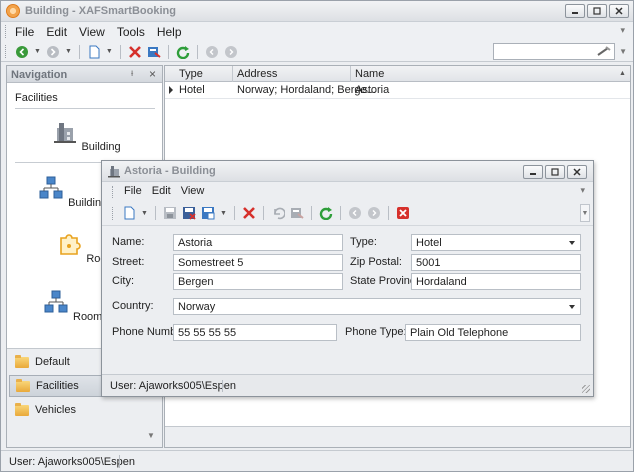  What do you see at coordinates (128, 242) in the screenshot?
I see `name-label: Name:` at bounding box center [128, 242].